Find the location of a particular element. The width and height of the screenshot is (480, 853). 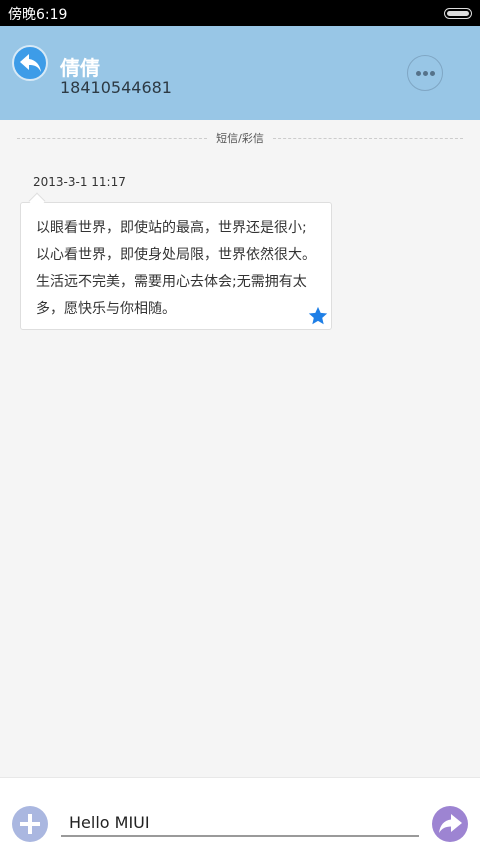

status-bar: 傍晚6:19 is located at coordinates (240, 13).